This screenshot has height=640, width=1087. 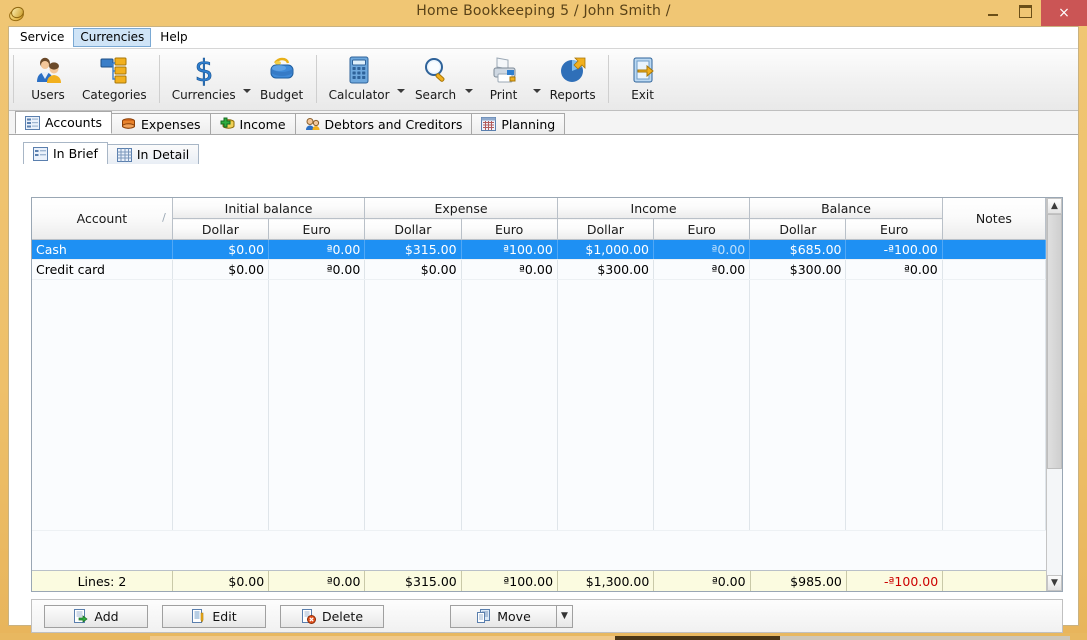 What do you see at coordinates (160, 123) in the screenshot?
I see `tab-expenses: Expenses` at bounding box center [160, 123].